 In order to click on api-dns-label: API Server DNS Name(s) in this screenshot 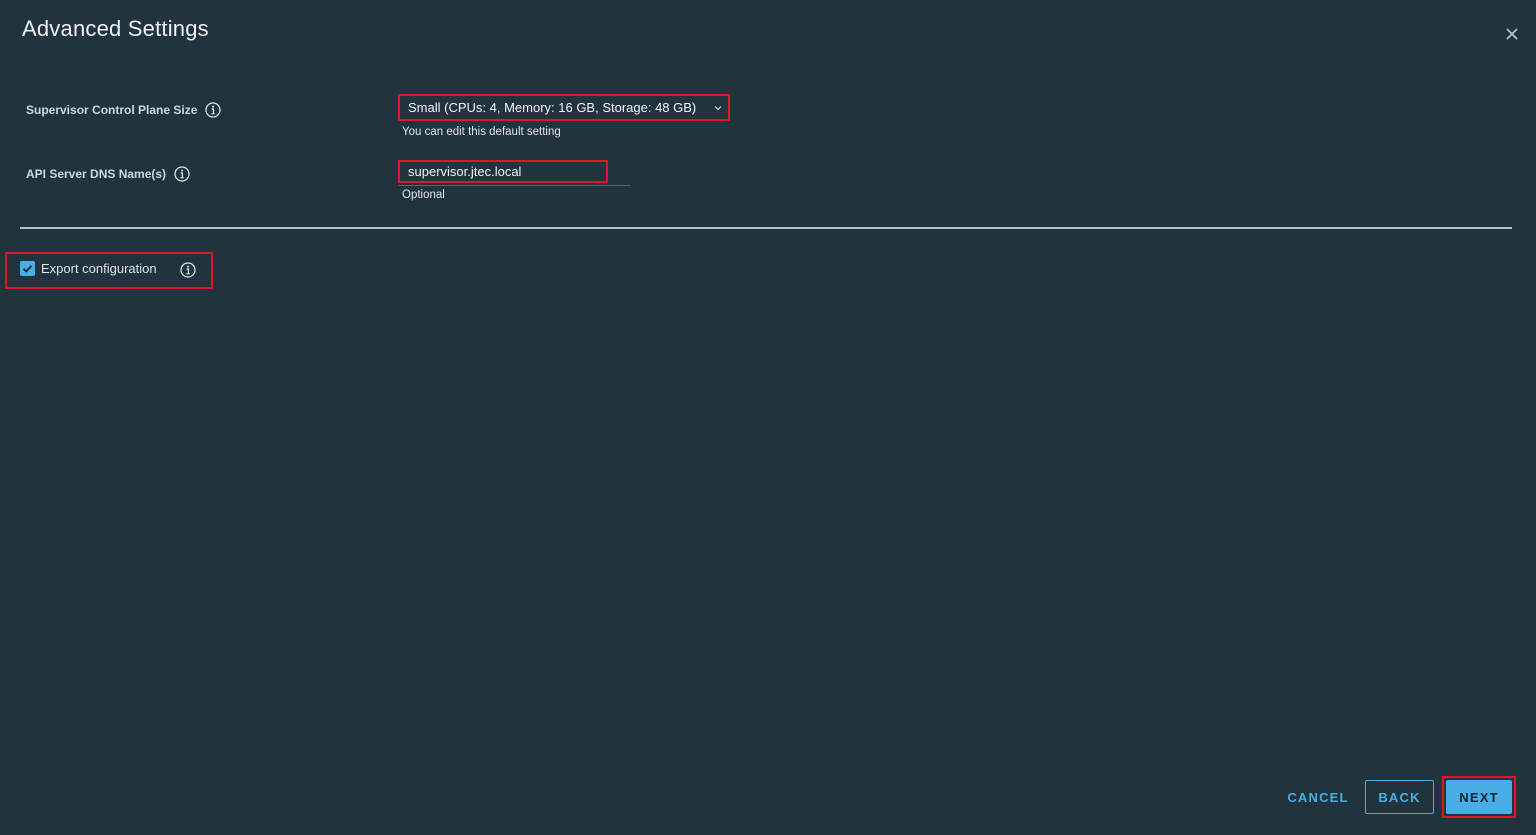, I will do `click(108, 174)`.